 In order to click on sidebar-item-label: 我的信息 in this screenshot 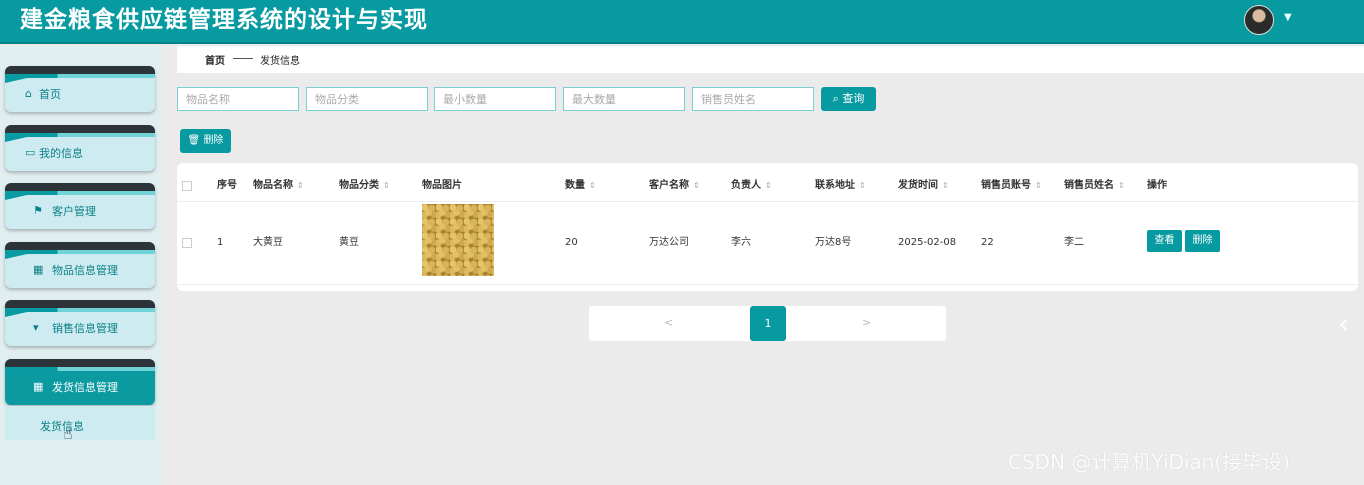, I will do `click(61, 153)`.